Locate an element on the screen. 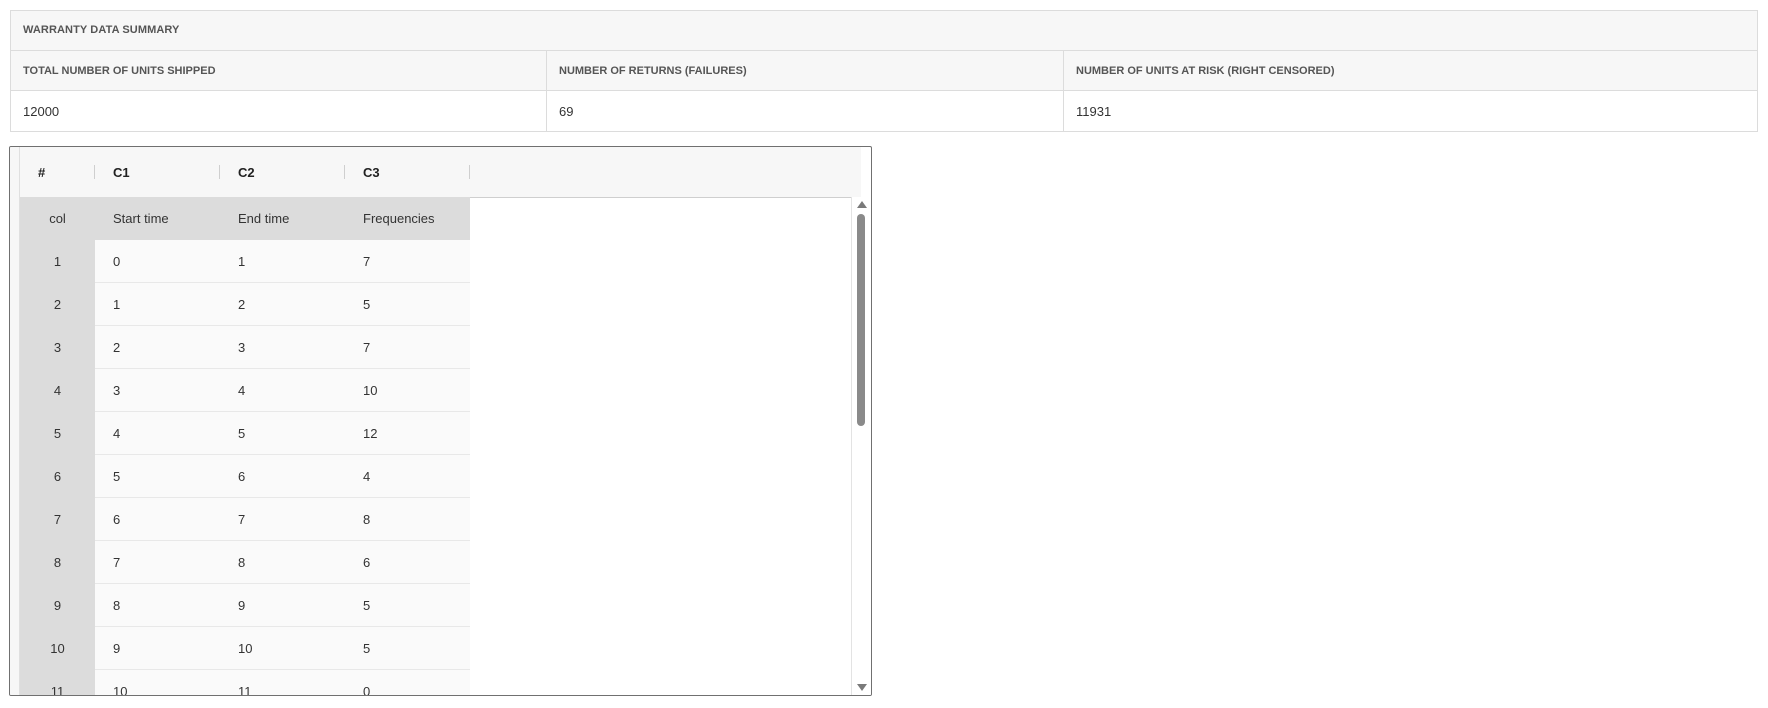 The width and height of the screenshot is (1768, 708). grid-cell: 12 is located at coordinates (407, 433).